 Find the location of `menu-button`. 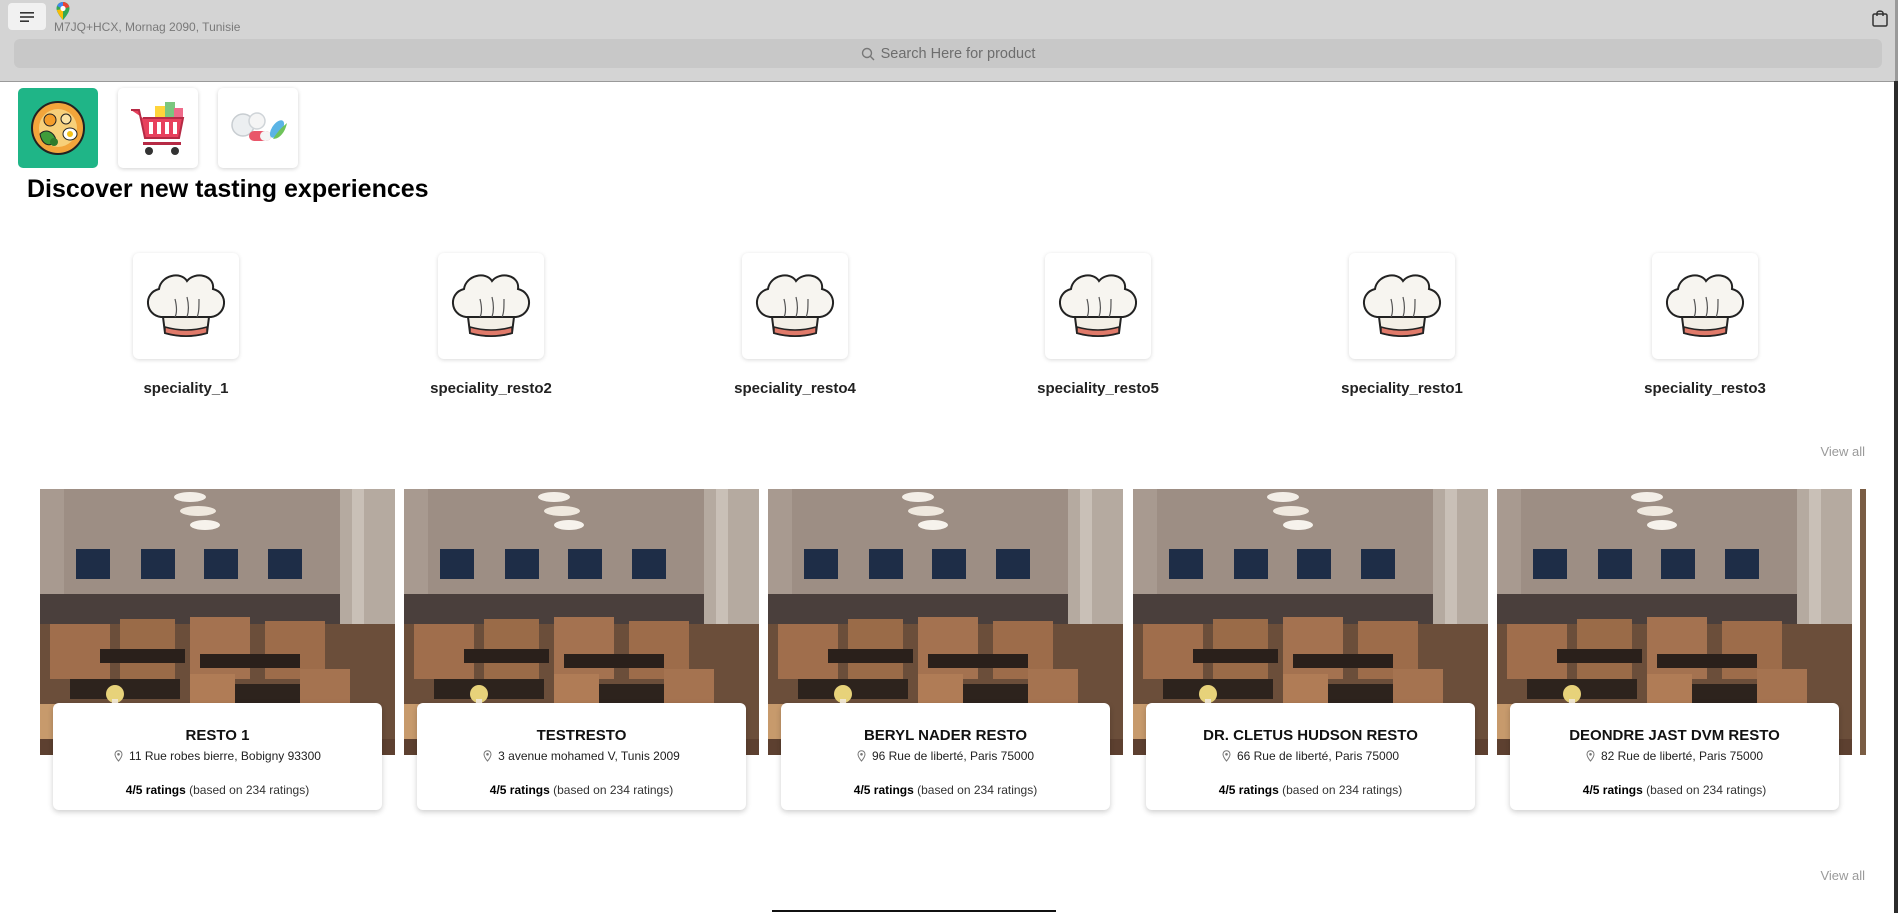

menu-button is located at coordinates (27, 16).